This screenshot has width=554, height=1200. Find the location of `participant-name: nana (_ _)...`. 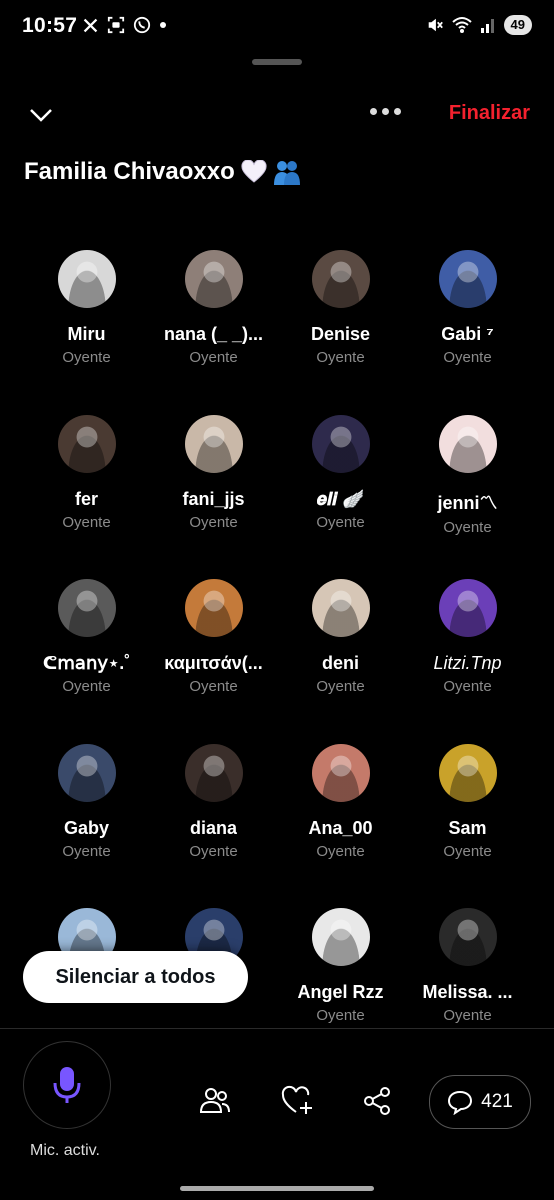

participant-name: nana (_ _)... is located at coordinates (213, 334).